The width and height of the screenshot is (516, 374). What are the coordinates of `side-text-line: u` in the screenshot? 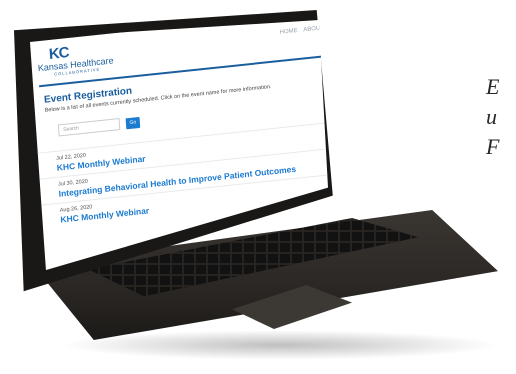 It's located at (491, 116).